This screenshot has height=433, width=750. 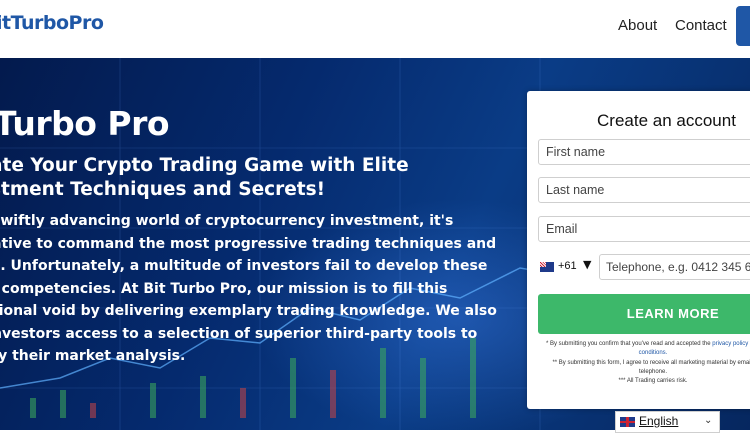 I want to click on chevron-down-icon: ⌄, so click(x=708, y=420).